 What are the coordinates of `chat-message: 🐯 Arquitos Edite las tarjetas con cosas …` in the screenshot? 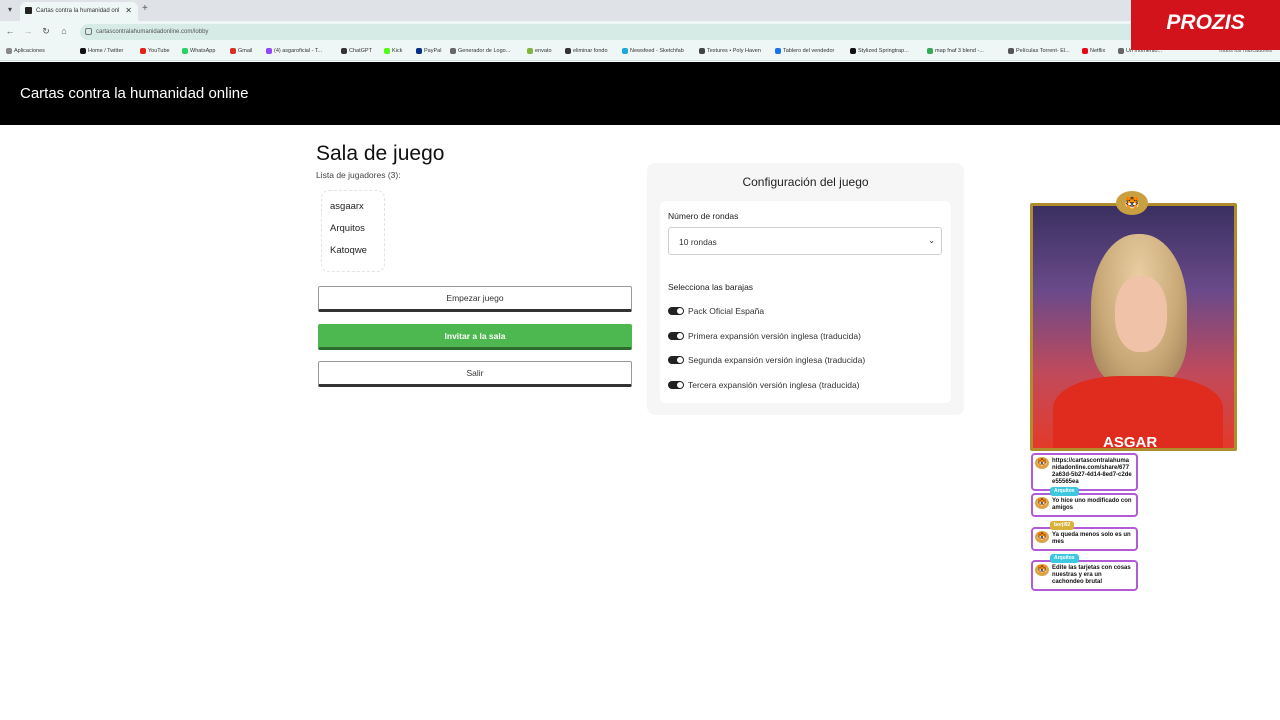 It's located at (1084, 572).